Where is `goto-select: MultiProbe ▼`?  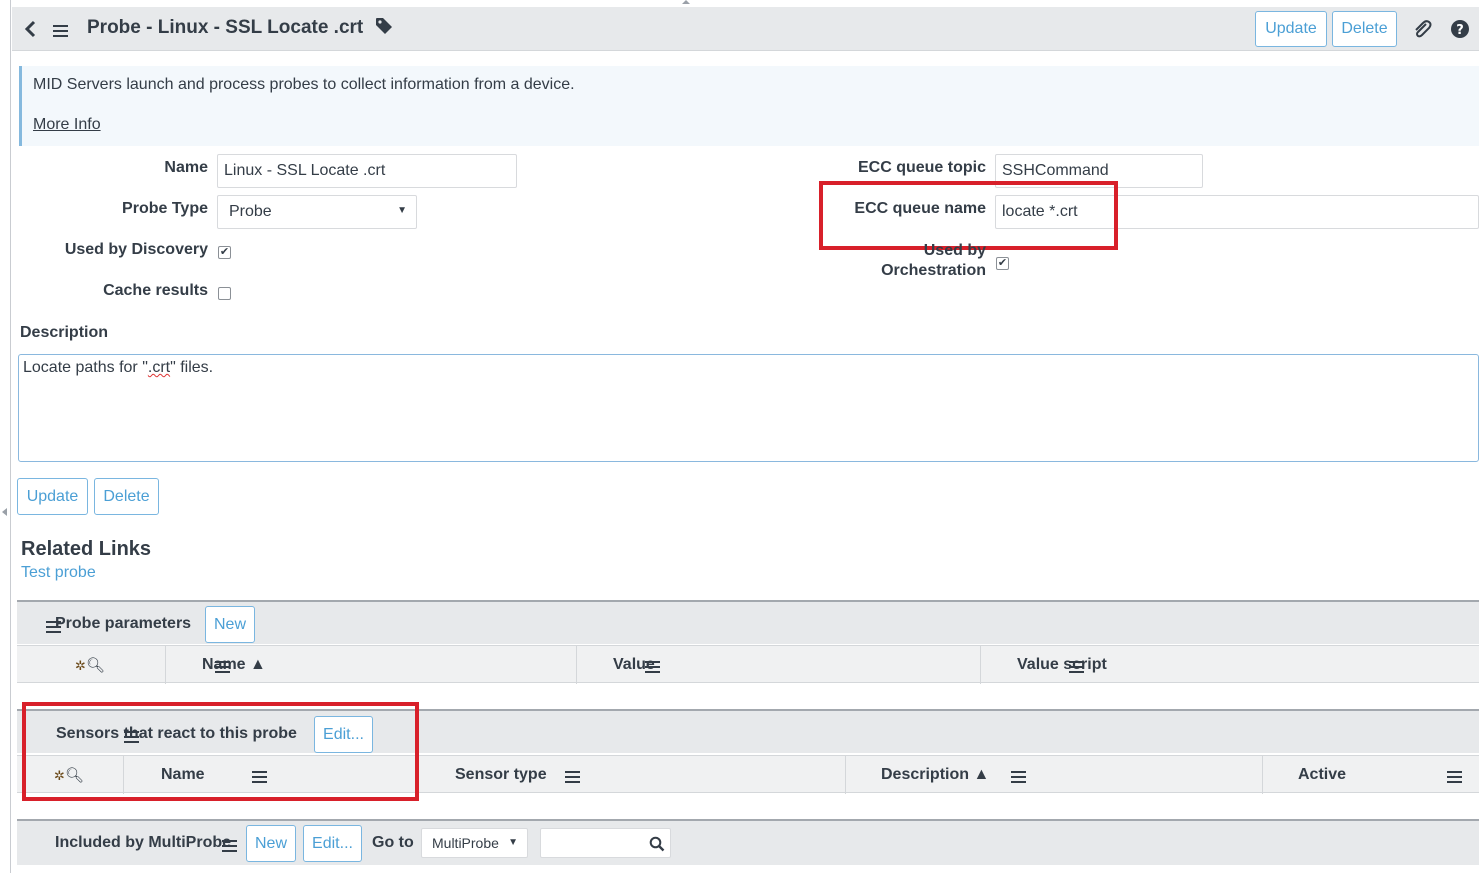 goto-select: MultiProbe ▼ is located at coordinates (474, 843).